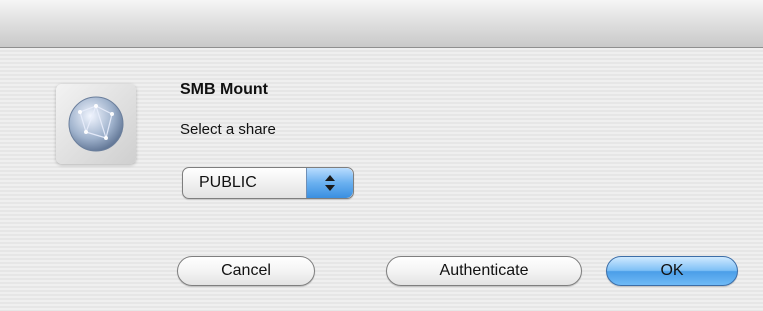 The height and width of the screenshot is (311, 763). I want to click on ok-button: OK, so click(672, 271).